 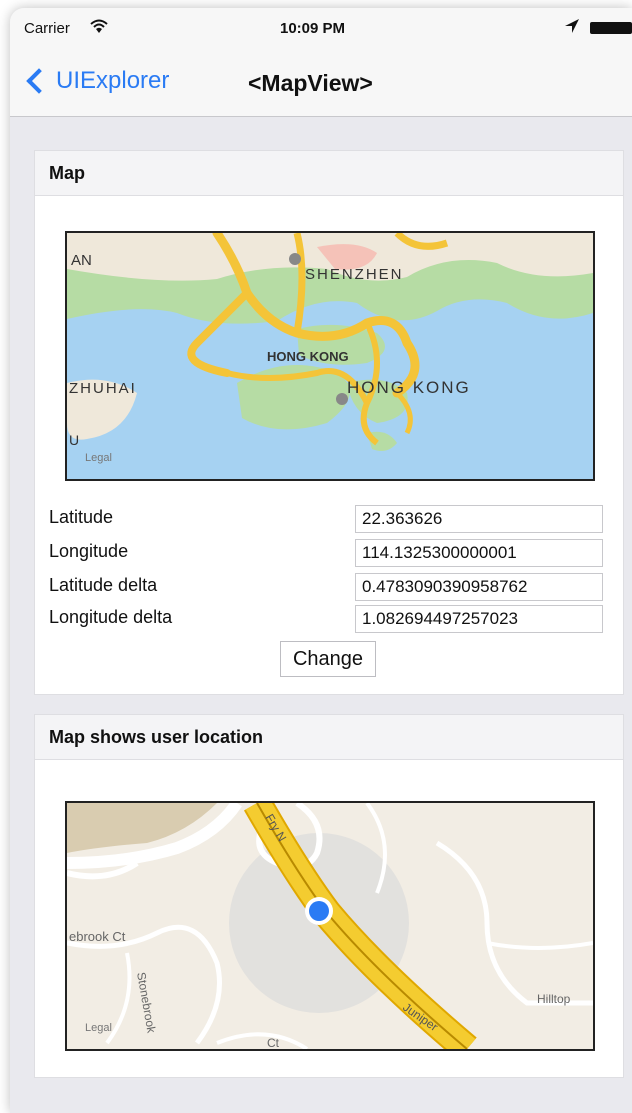 I want to click on latitude-delta-label: Latitude delta, so click(x=103, y=585).